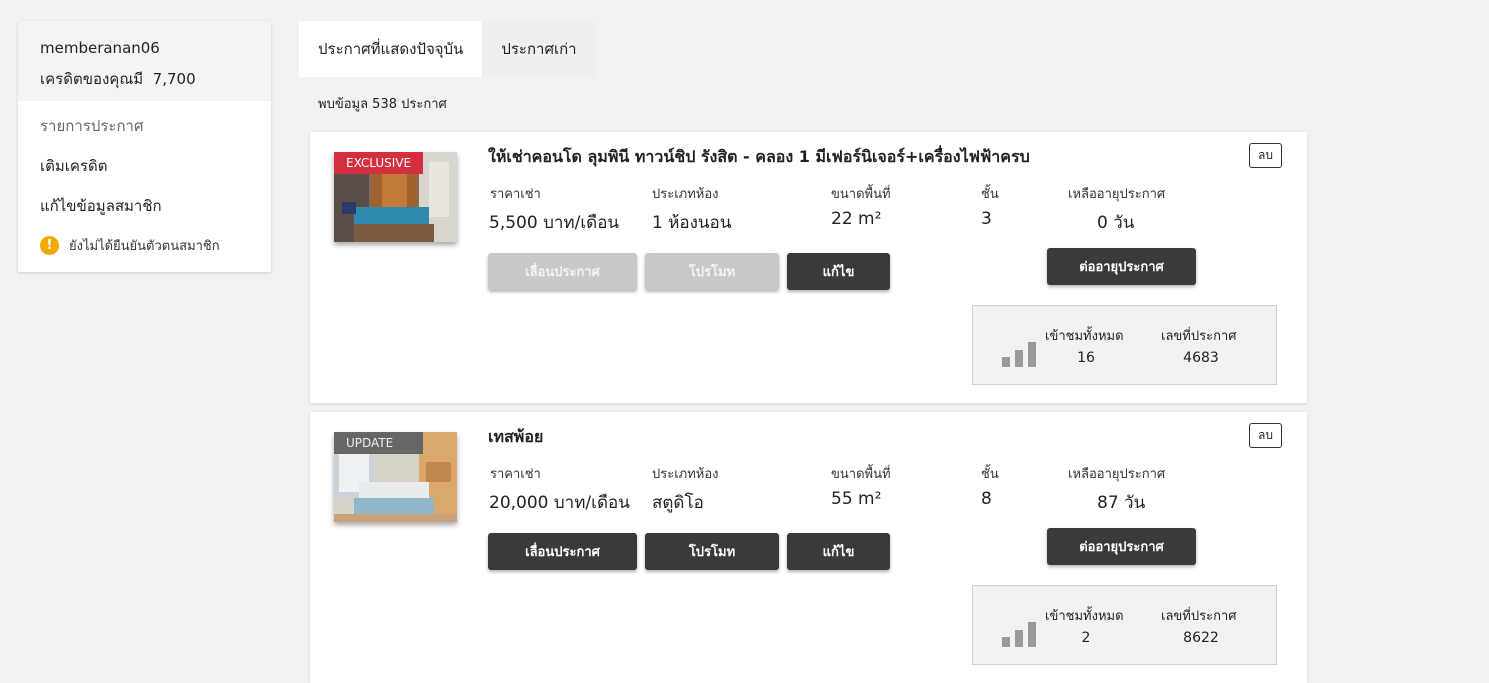 This screenshot has height=683, width=1489. What do you see at coordinates (378, 443) in the screenshot?
I see `update-badge: UPDATE` at bounding box center [378, 443].